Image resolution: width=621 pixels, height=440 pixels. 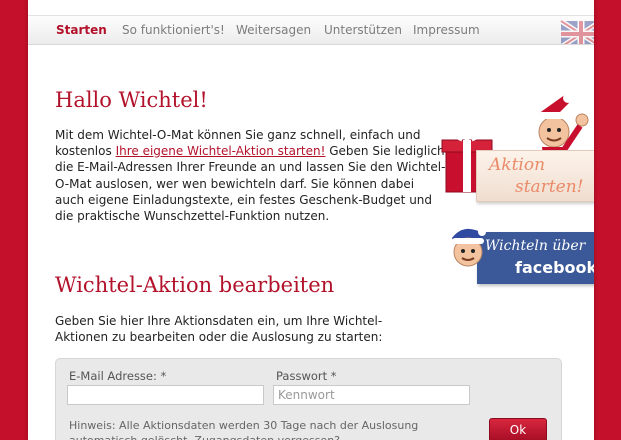 I want to click on nav-item-so-funktionierts: So funktioniert's!, so click(x=173, y=30).